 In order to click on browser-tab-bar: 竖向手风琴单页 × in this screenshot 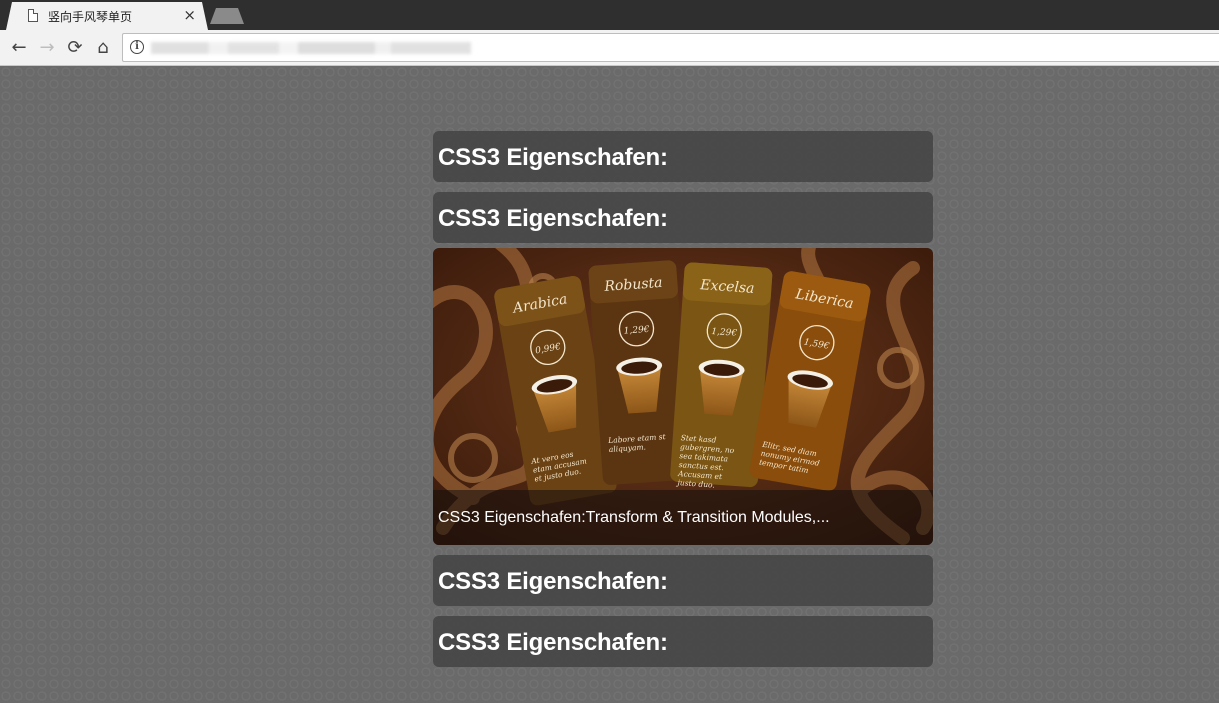, I will do `click(609, 15)`.